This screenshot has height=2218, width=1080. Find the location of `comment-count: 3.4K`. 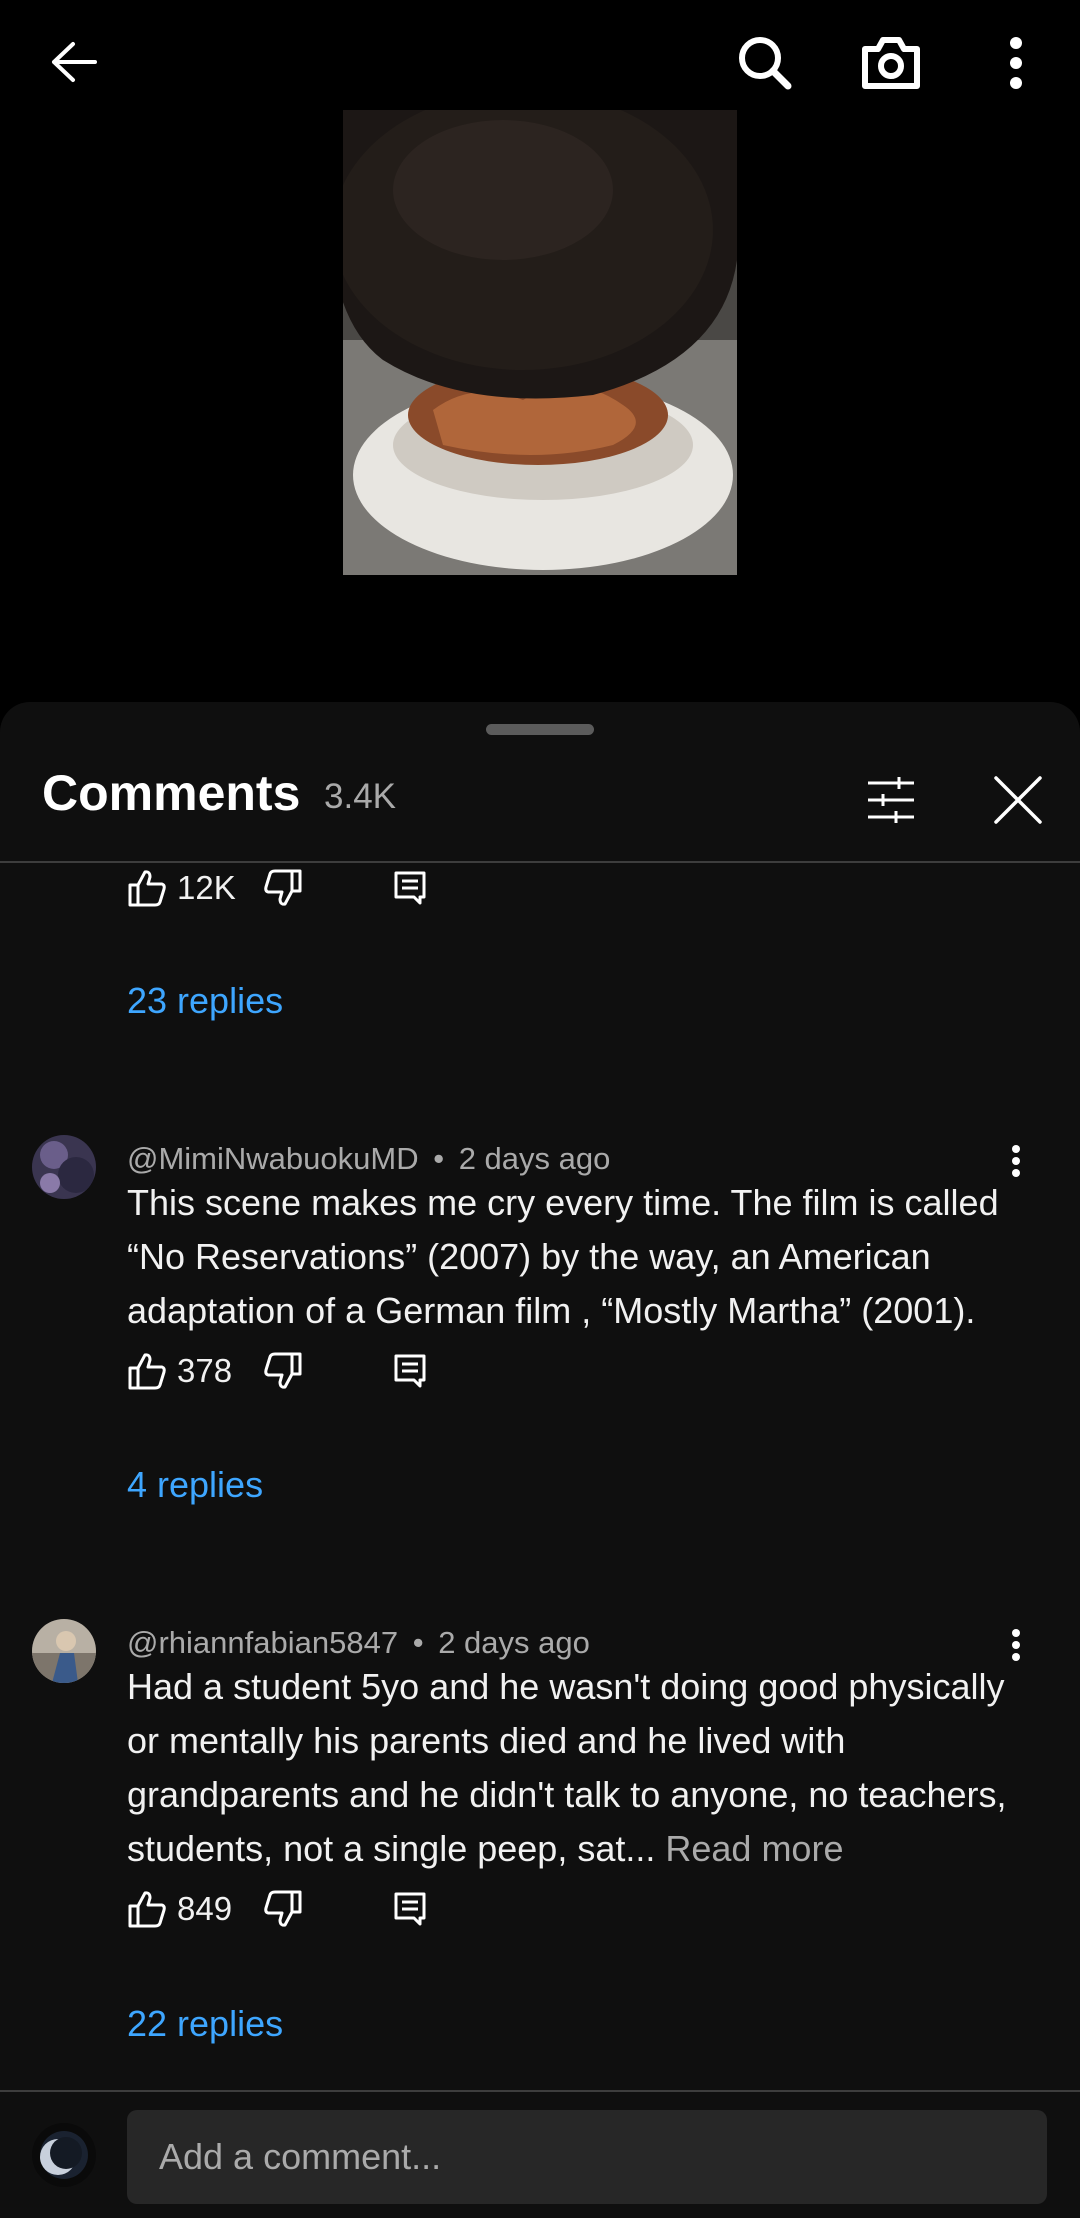

comment-count: 3.4K is located at coordinates (360, 796).